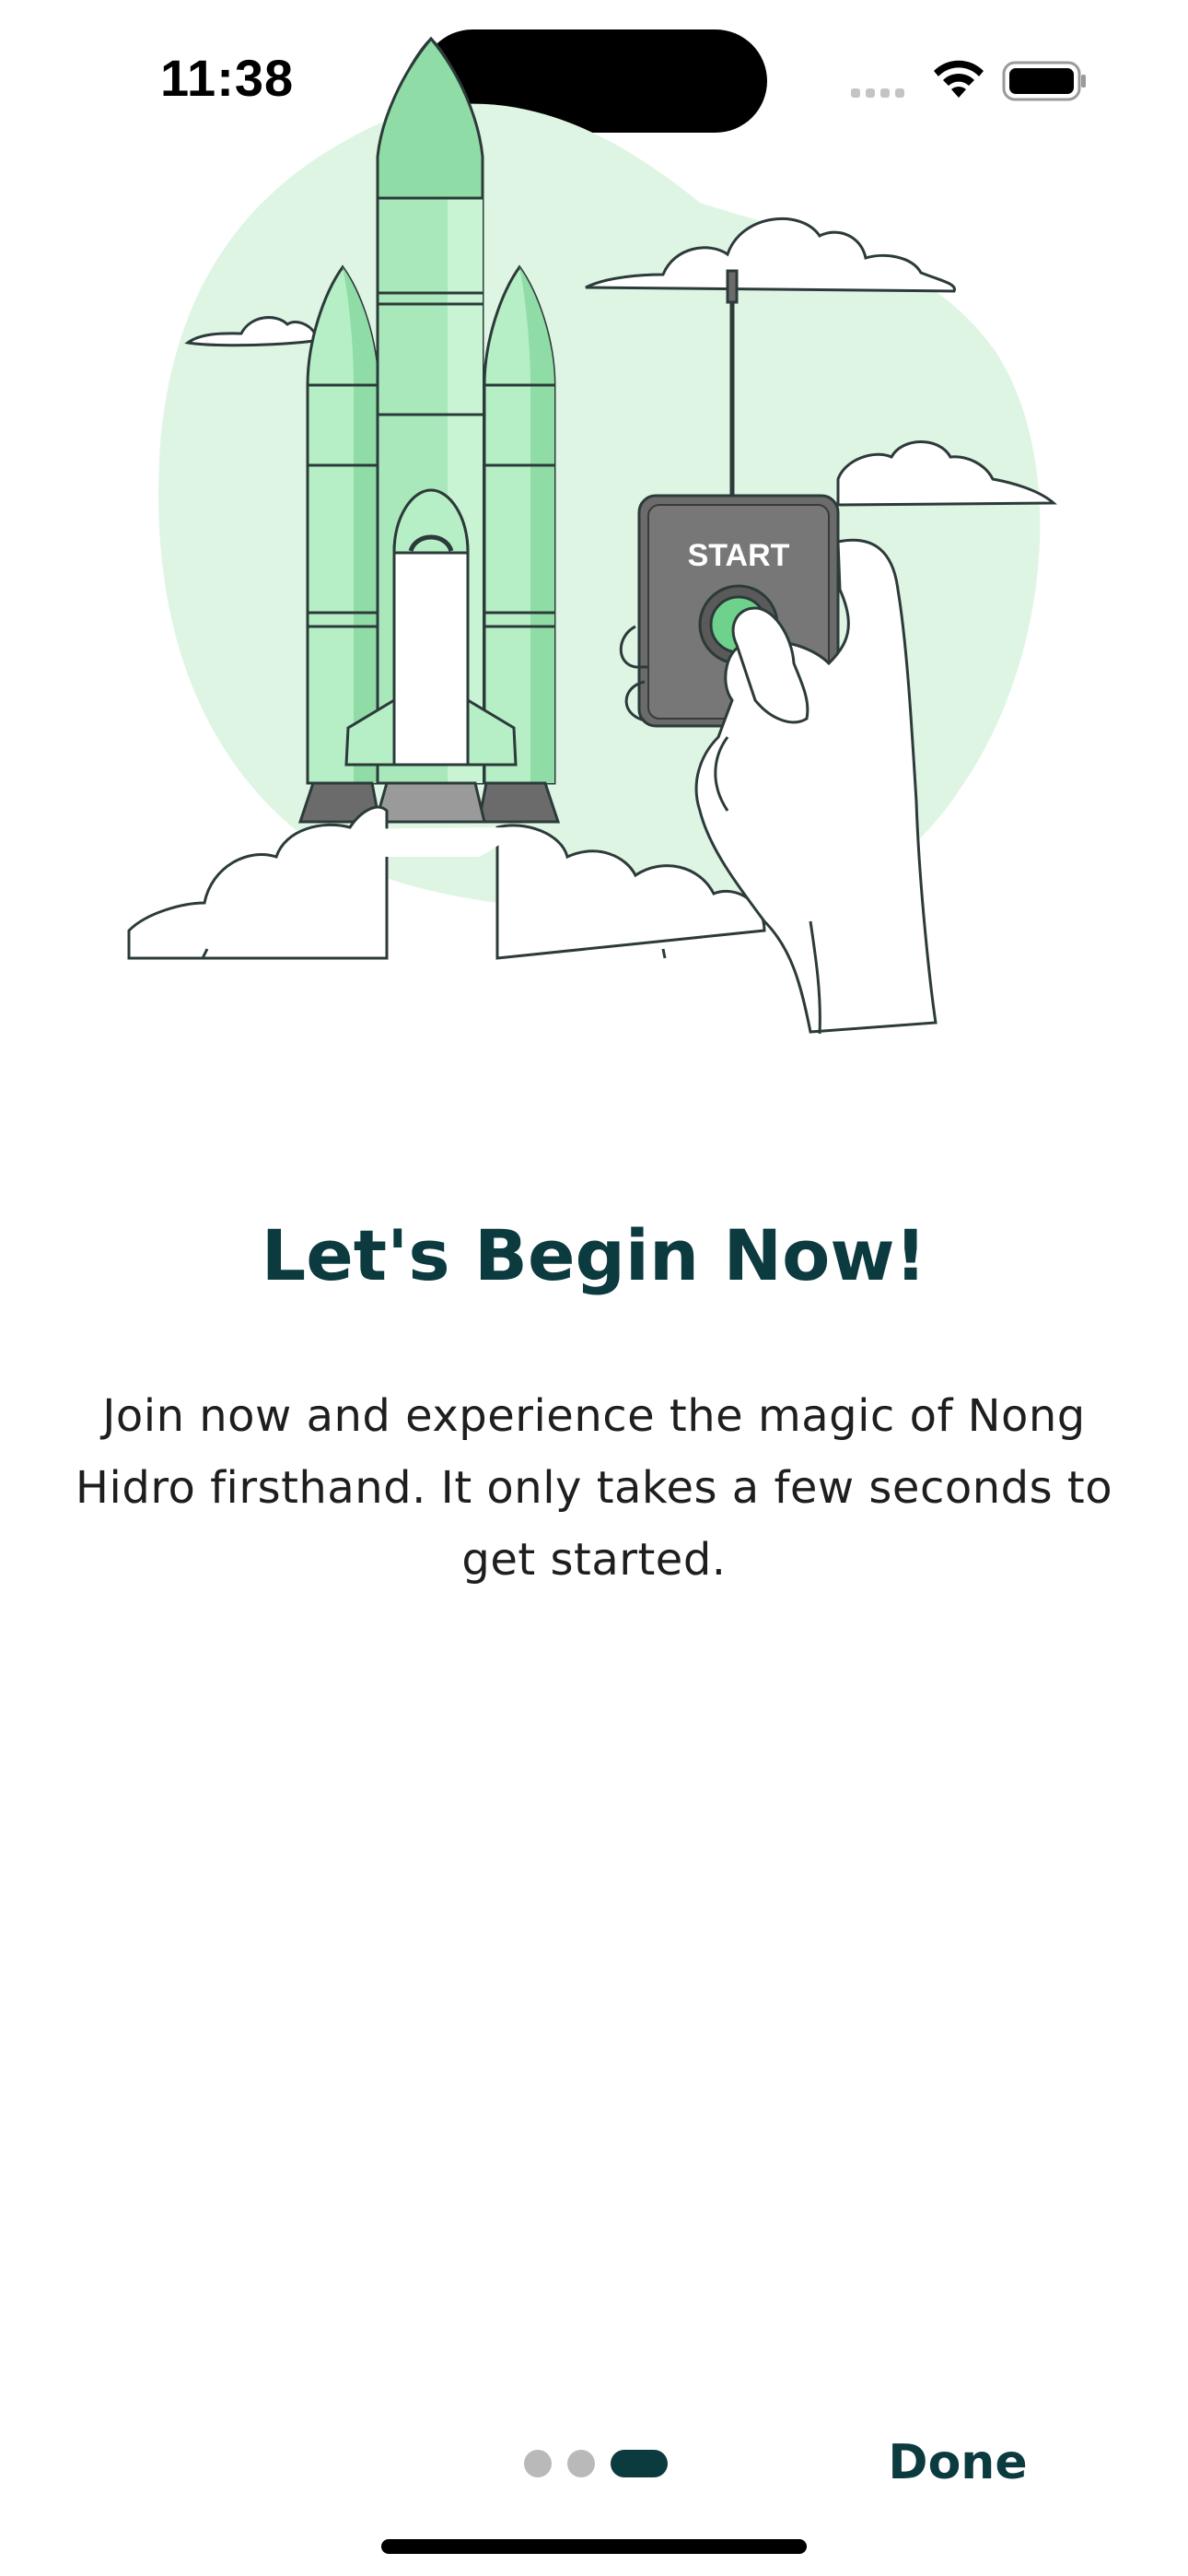  I want to click on page-dot-3-active, so click(639, 2463).